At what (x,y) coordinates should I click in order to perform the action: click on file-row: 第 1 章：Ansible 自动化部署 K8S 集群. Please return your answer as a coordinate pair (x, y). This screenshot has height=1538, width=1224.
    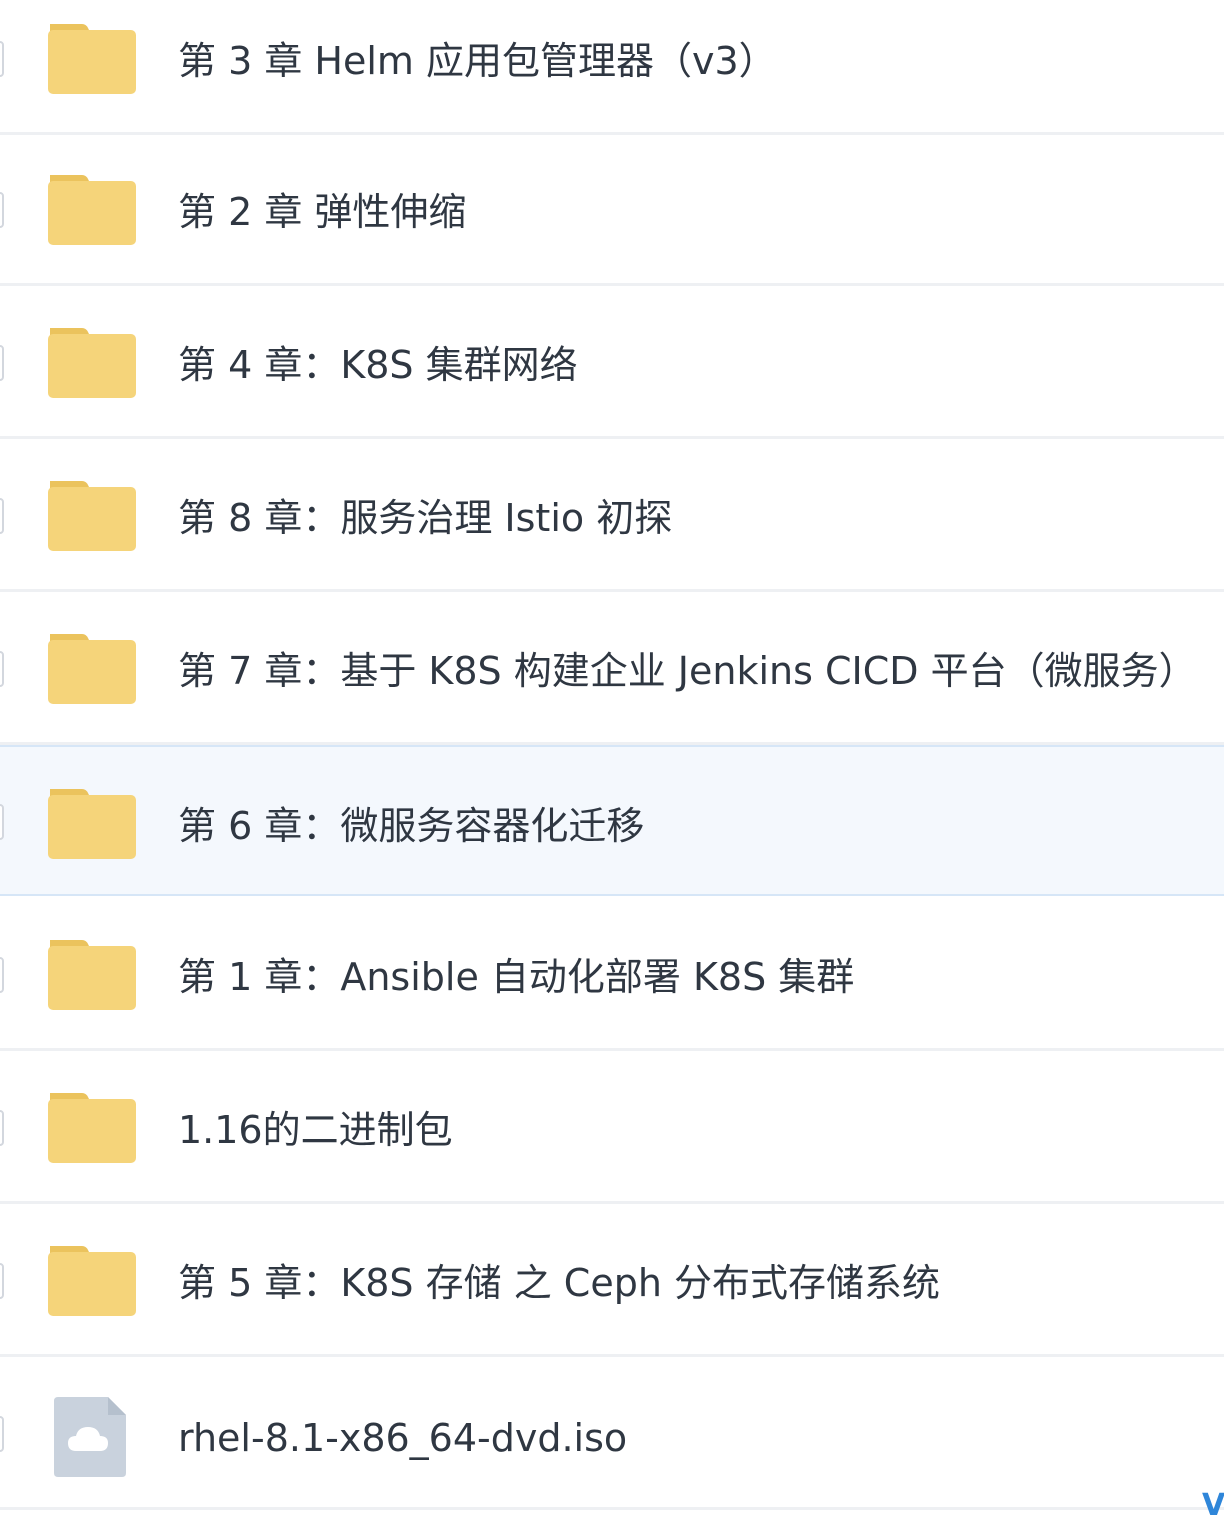
    Looking at the image, I should click on (612, 975).